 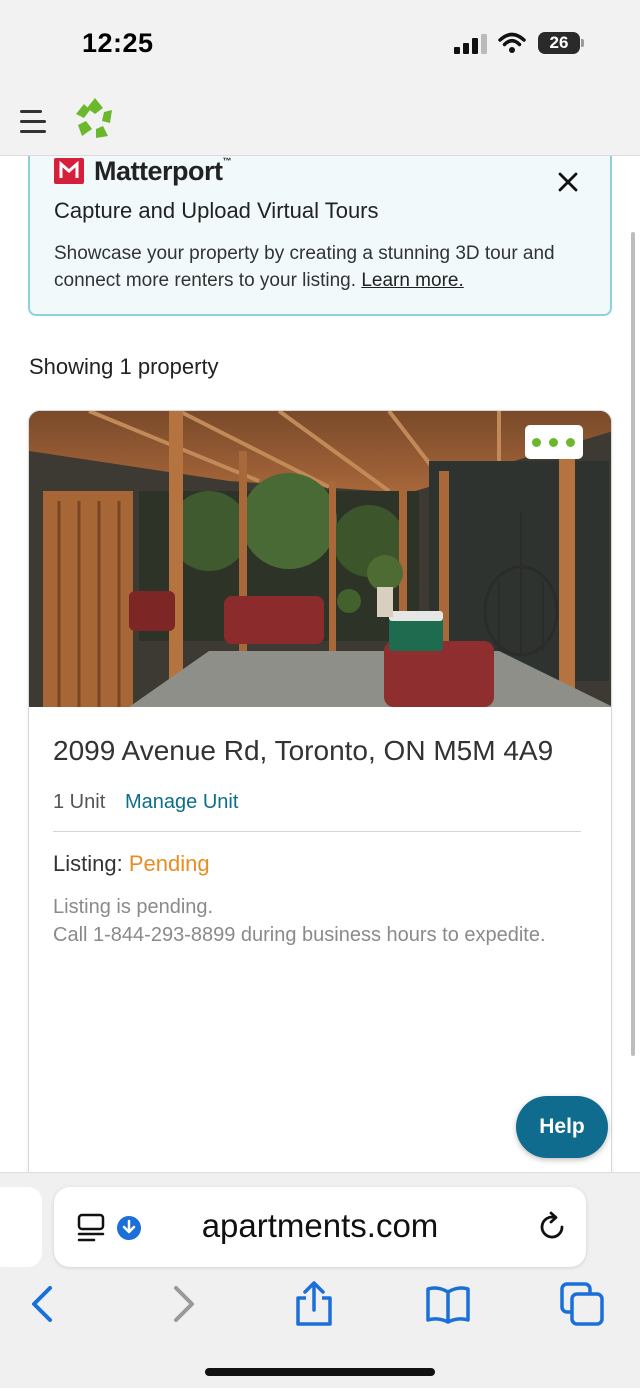 What do you see at coordinates (124, 366) in the screenshot?
I see `results-count: Showing 1 property` at bounding box center [124, 366].